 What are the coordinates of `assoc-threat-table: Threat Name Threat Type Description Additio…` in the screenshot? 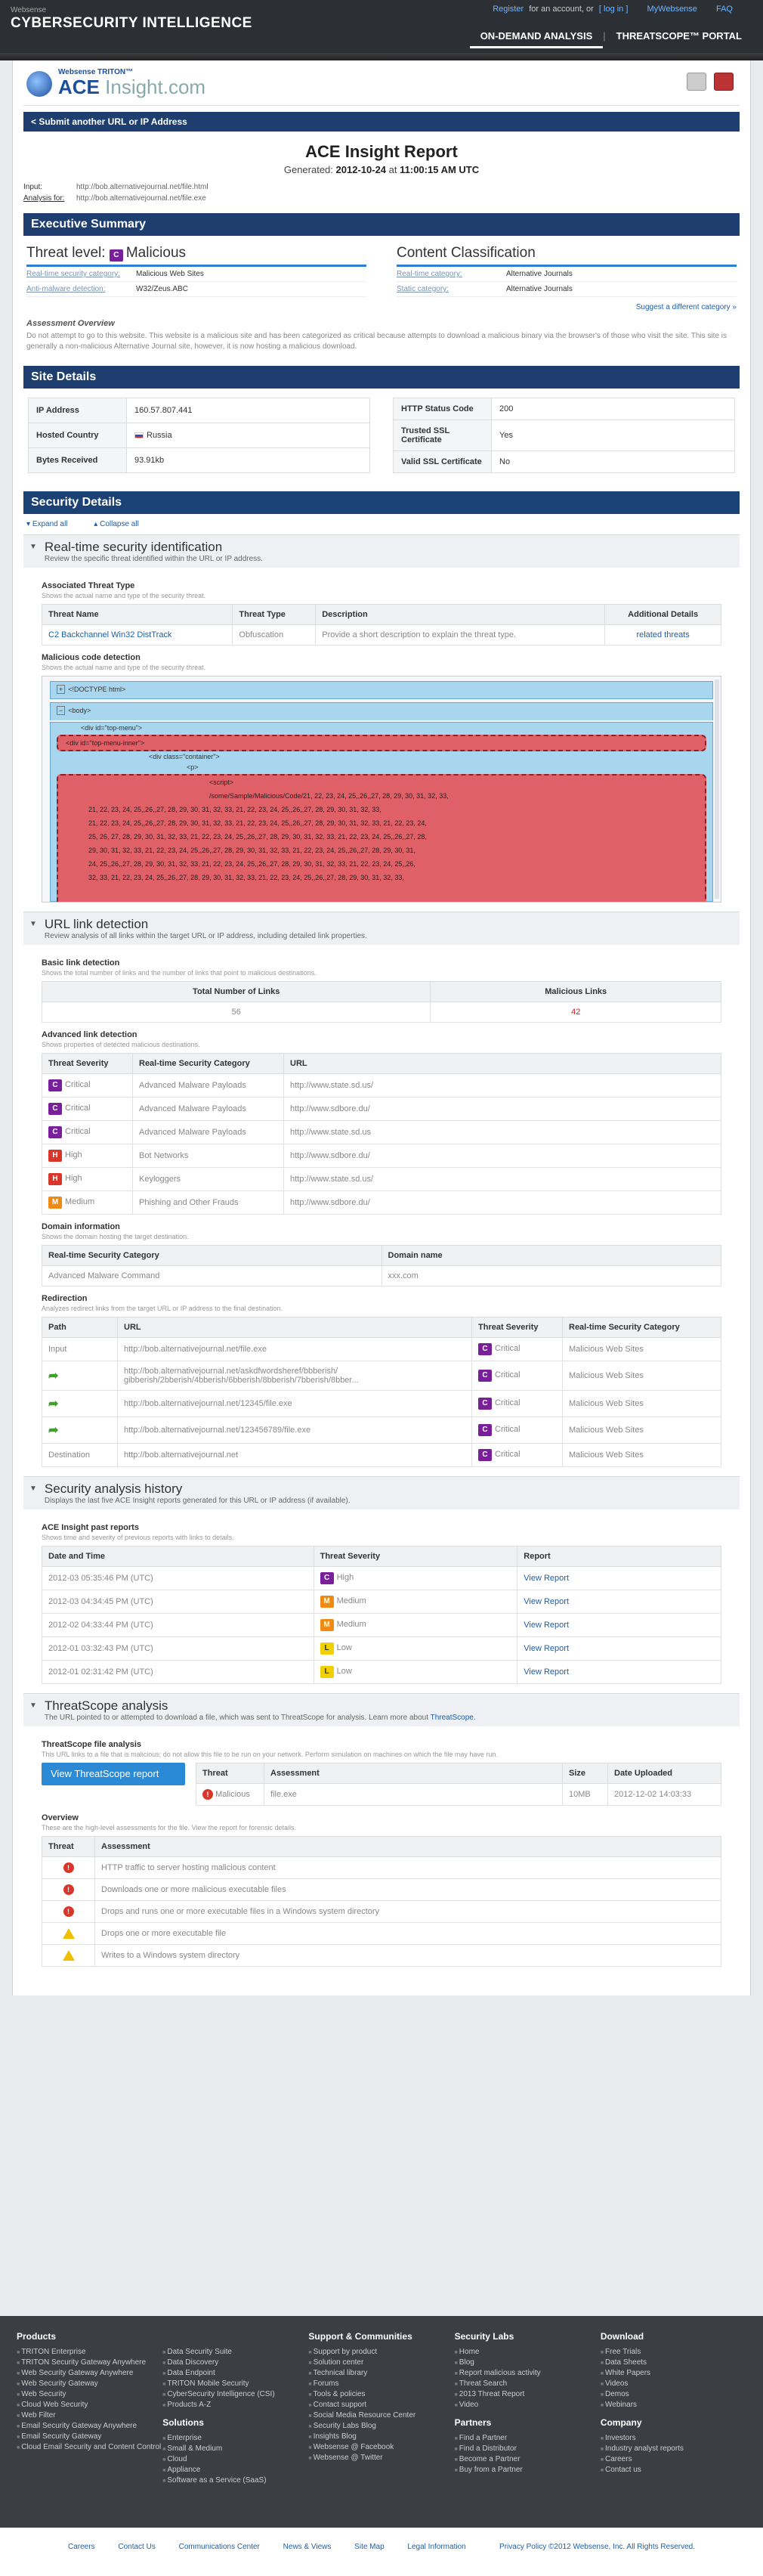 It's located at (381, 625).